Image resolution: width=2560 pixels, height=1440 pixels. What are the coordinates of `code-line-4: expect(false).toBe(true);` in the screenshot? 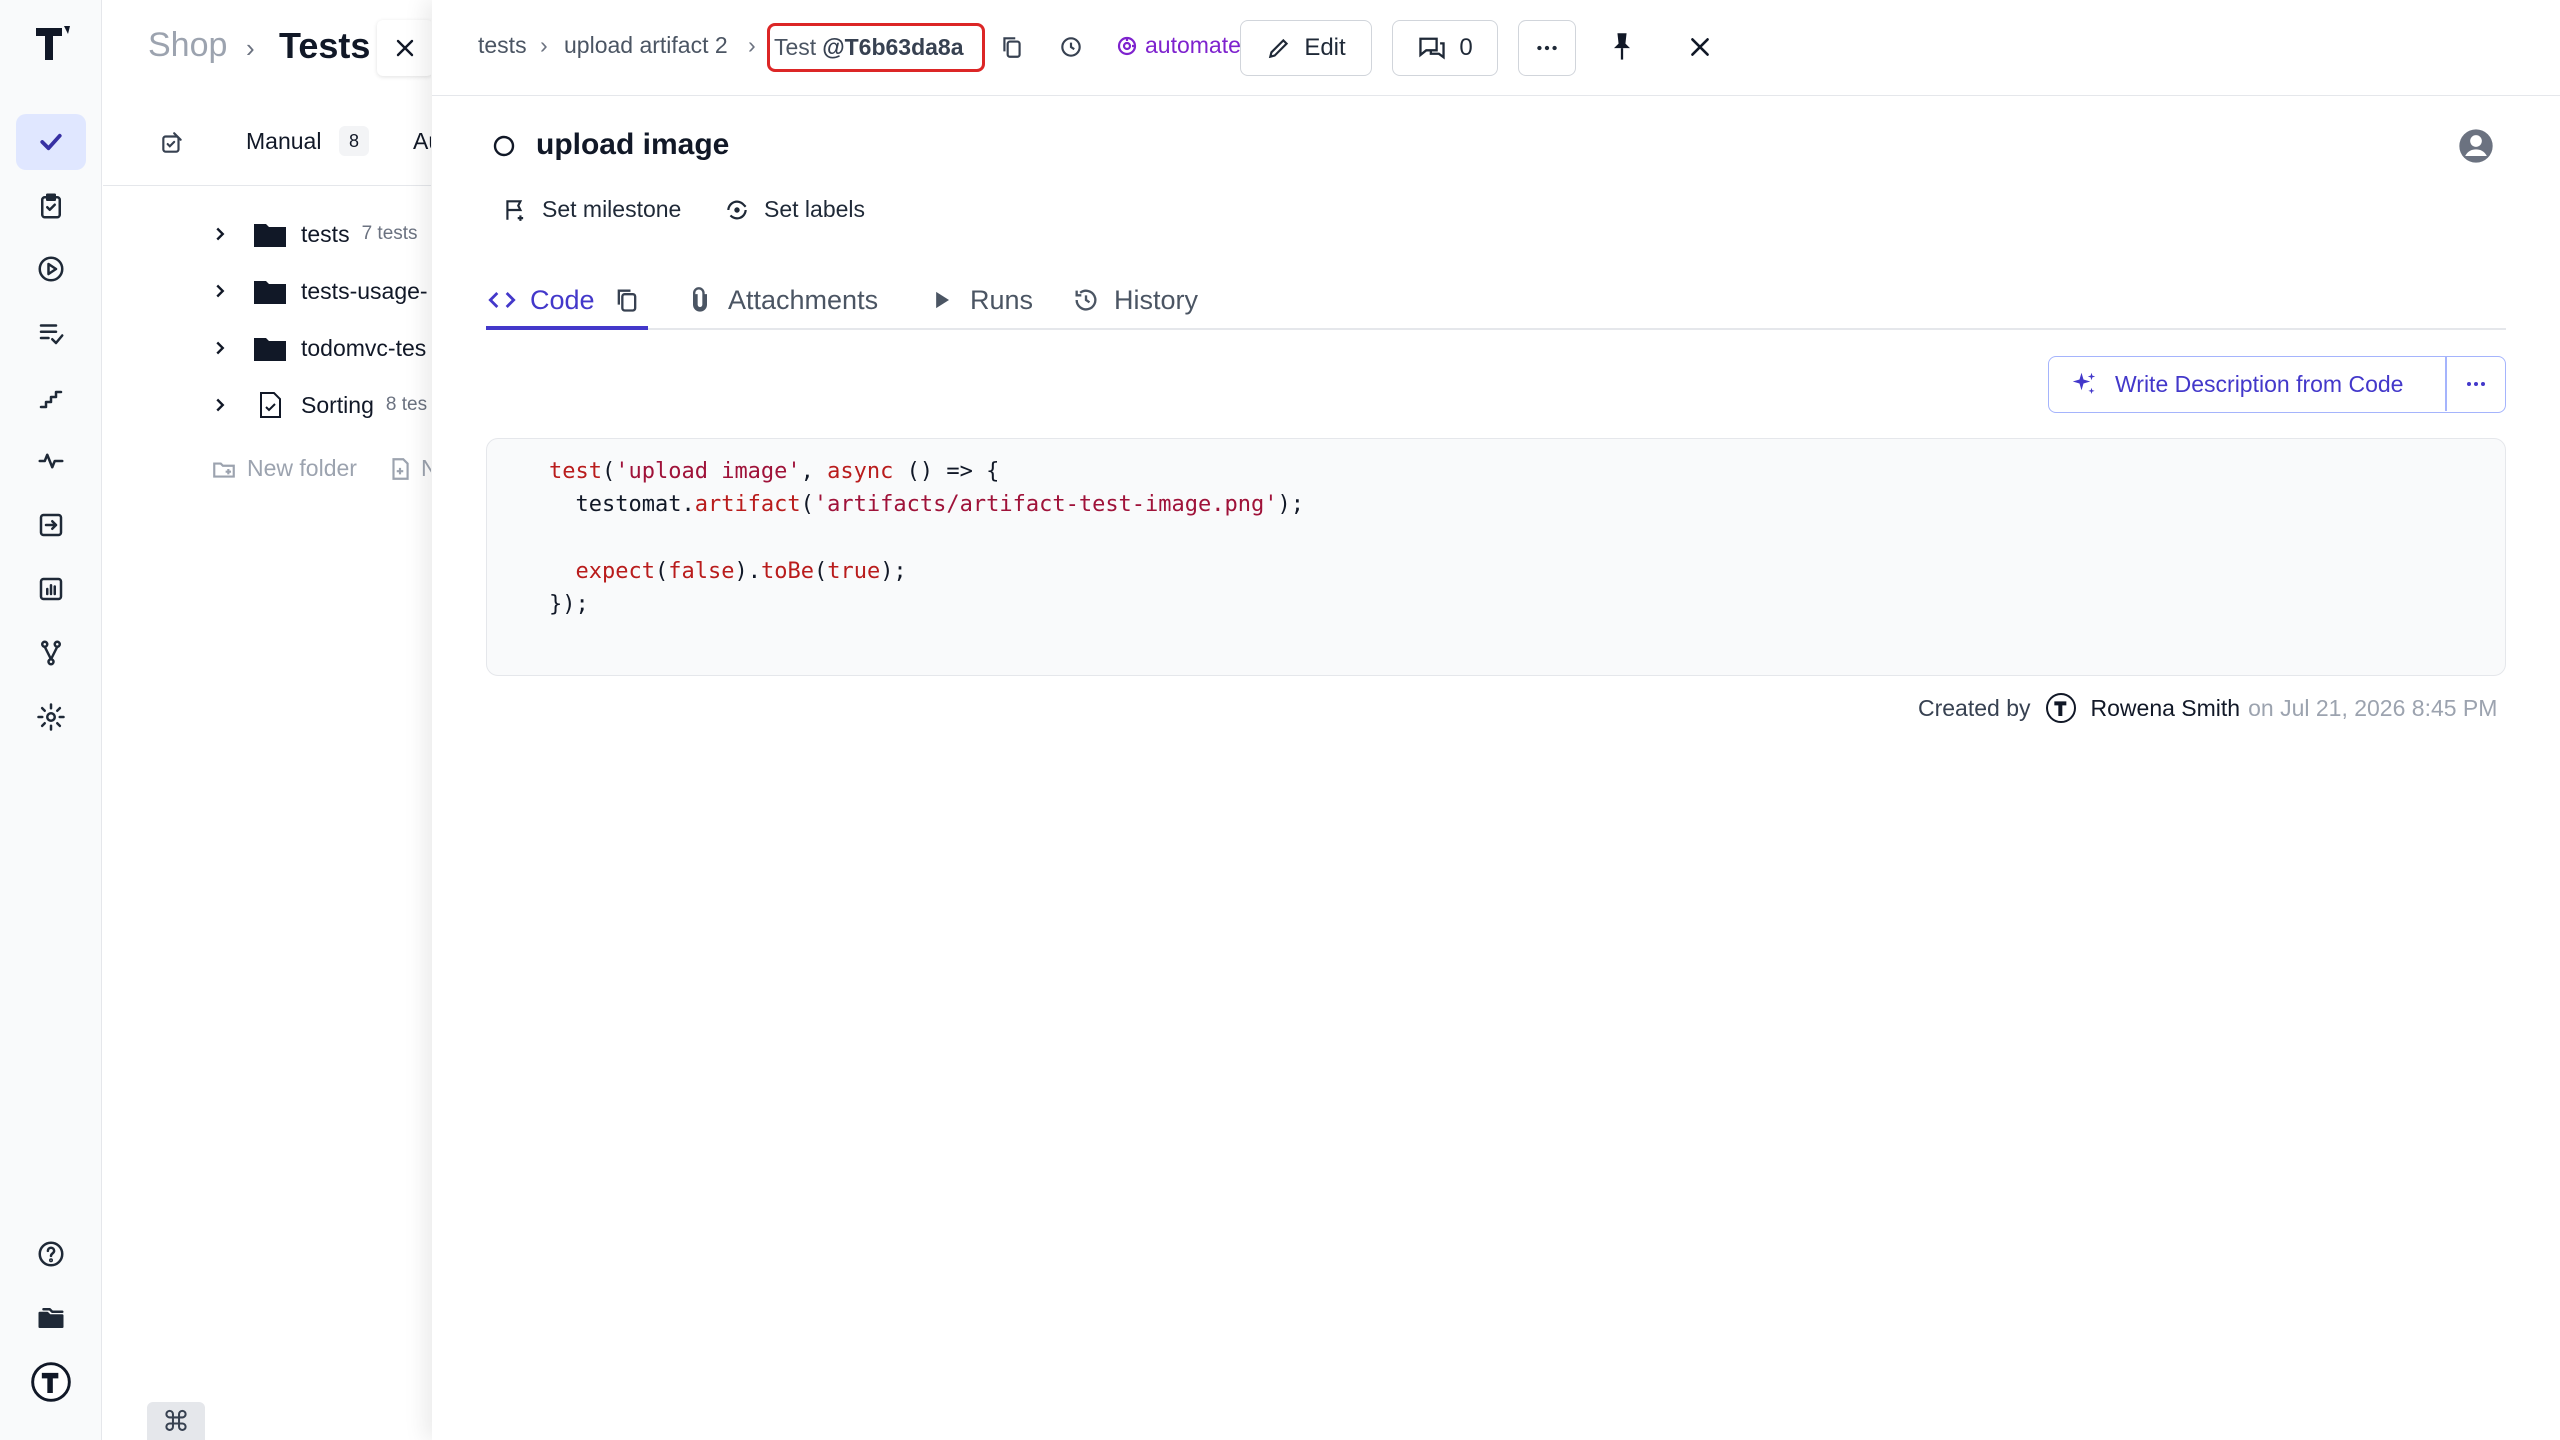 It's located at (741, 571).